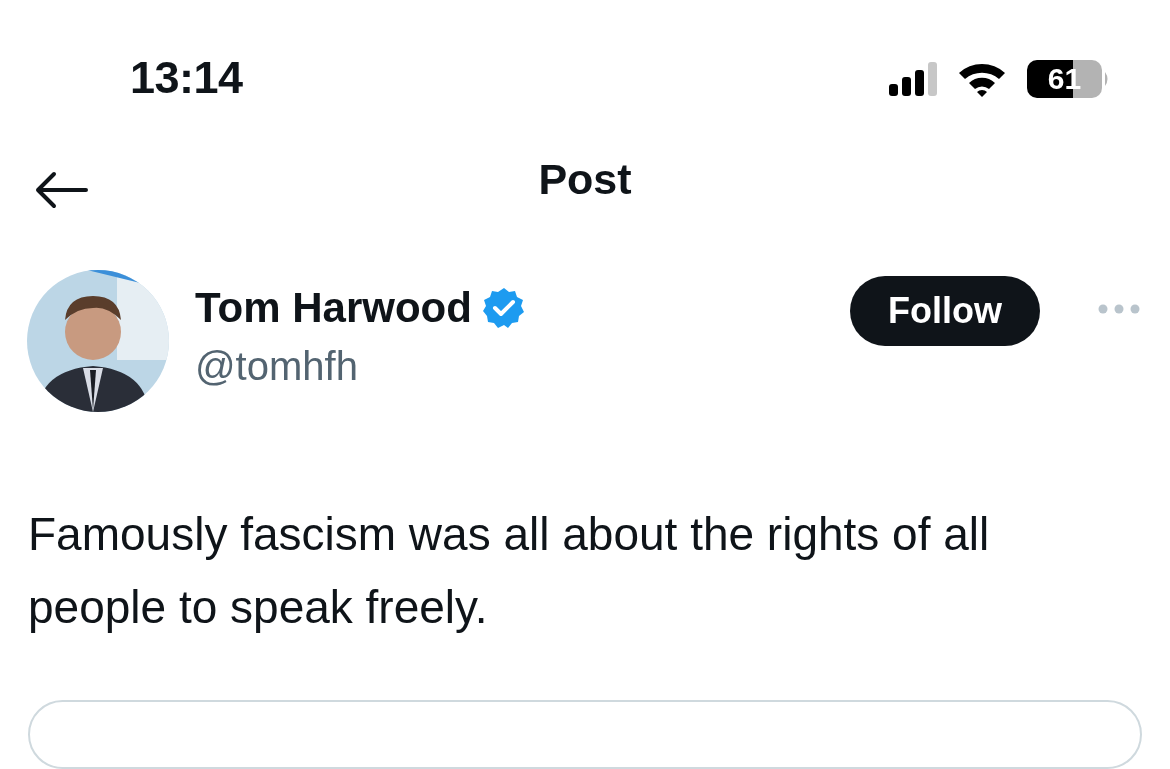 Image resolution: width=1170 pixels, height=769 pixels. I want to click on status-time: 13:14, so click(186, 78).